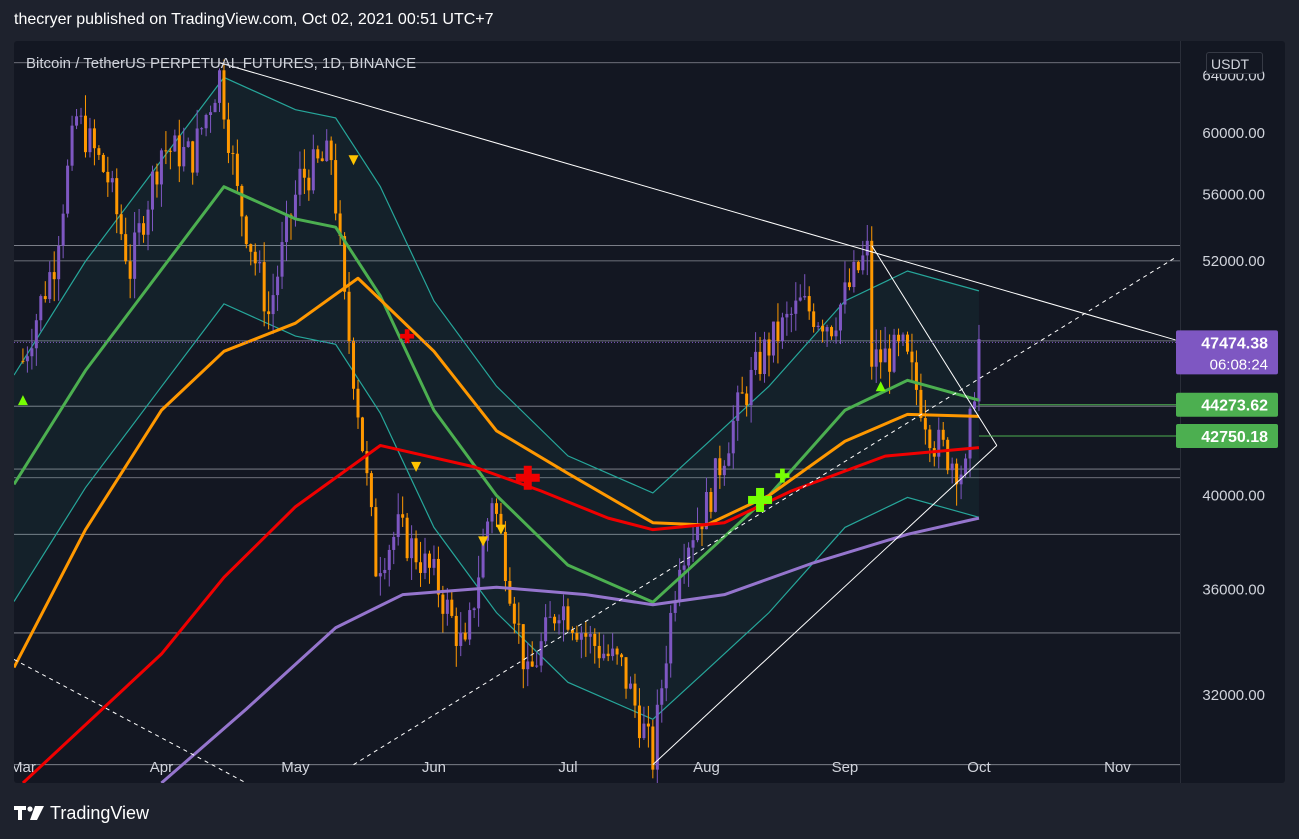  I want to click on last-price-tag: 47474.38 06:08:24, so click(1227, 352).